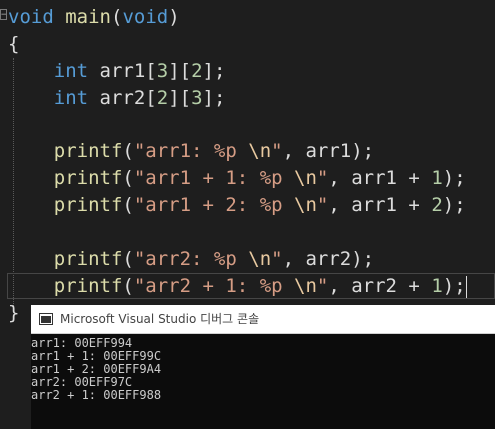 This screenshot has width=495, height=429. I want to click on string-literal: "arr1 + 2: %p, so click(214, 205).